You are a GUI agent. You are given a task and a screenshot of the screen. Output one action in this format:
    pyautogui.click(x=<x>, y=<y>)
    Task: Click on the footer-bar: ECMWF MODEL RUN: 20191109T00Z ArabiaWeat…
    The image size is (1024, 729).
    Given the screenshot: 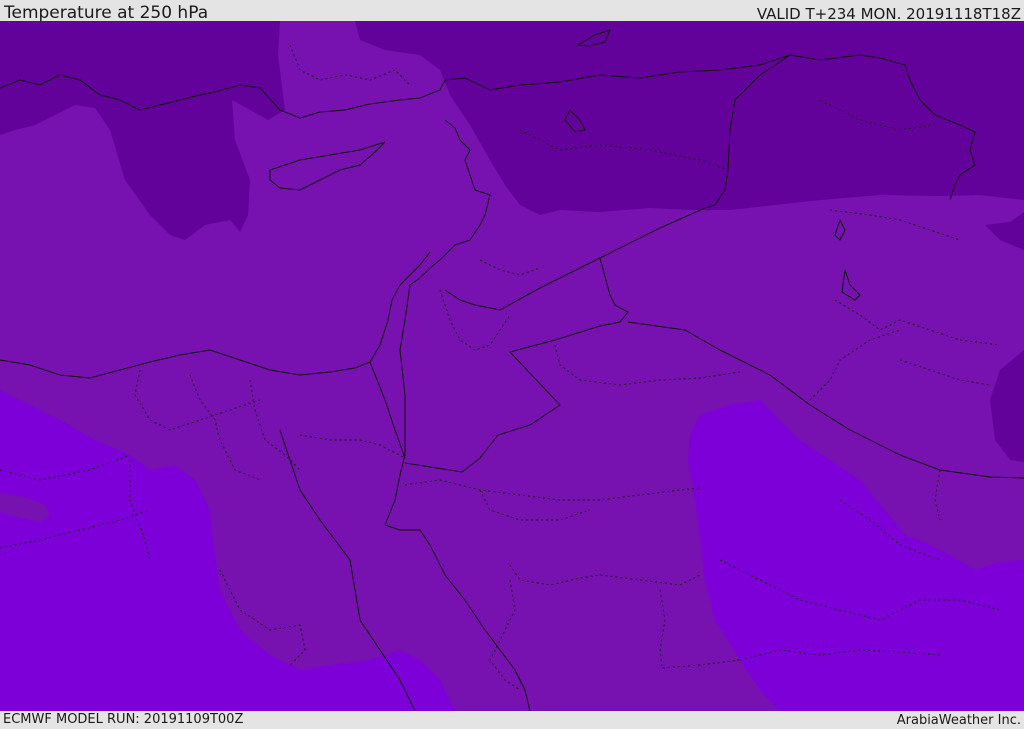 What is the action you would take?
    pyautogui.click(x=512, y=720)
    